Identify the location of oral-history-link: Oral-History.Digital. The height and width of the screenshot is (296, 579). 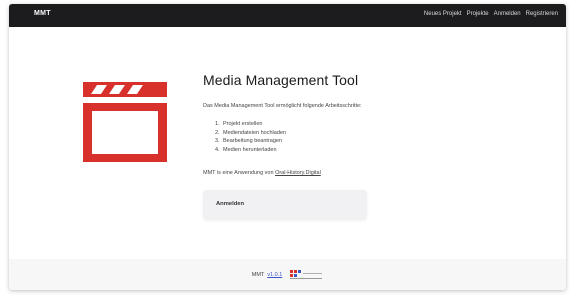
(298, 173).